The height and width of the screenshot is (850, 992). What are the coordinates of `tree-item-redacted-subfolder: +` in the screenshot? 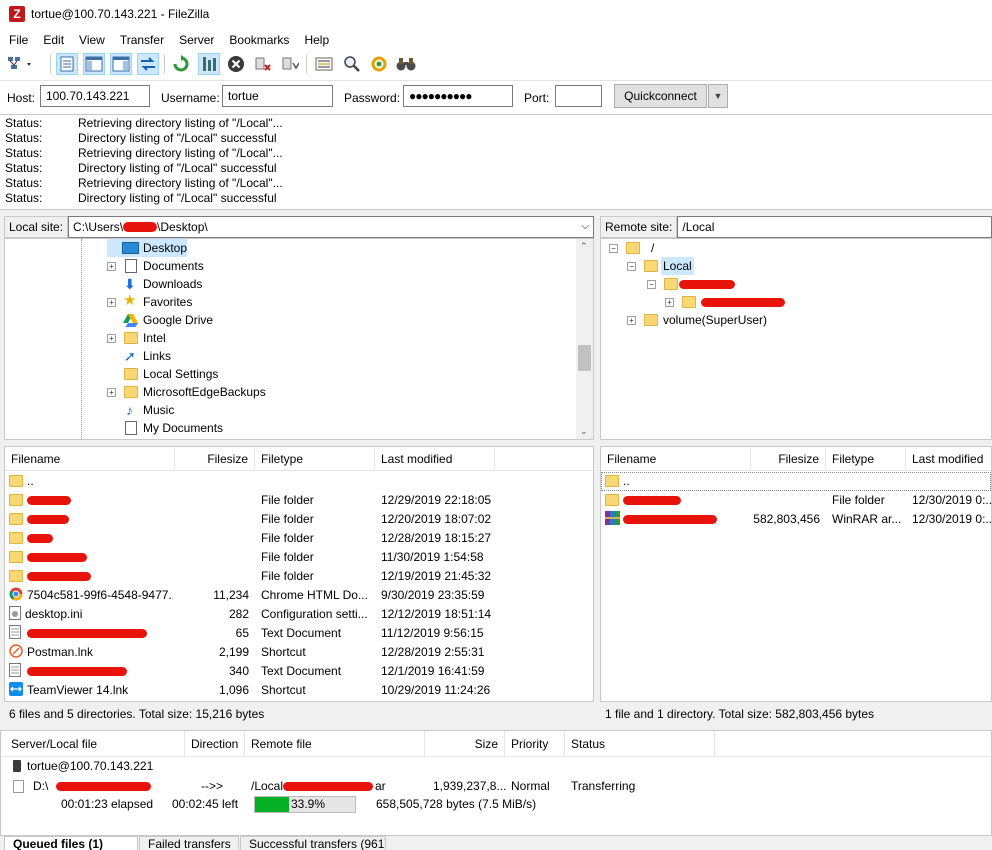 It's located at (730, 302).